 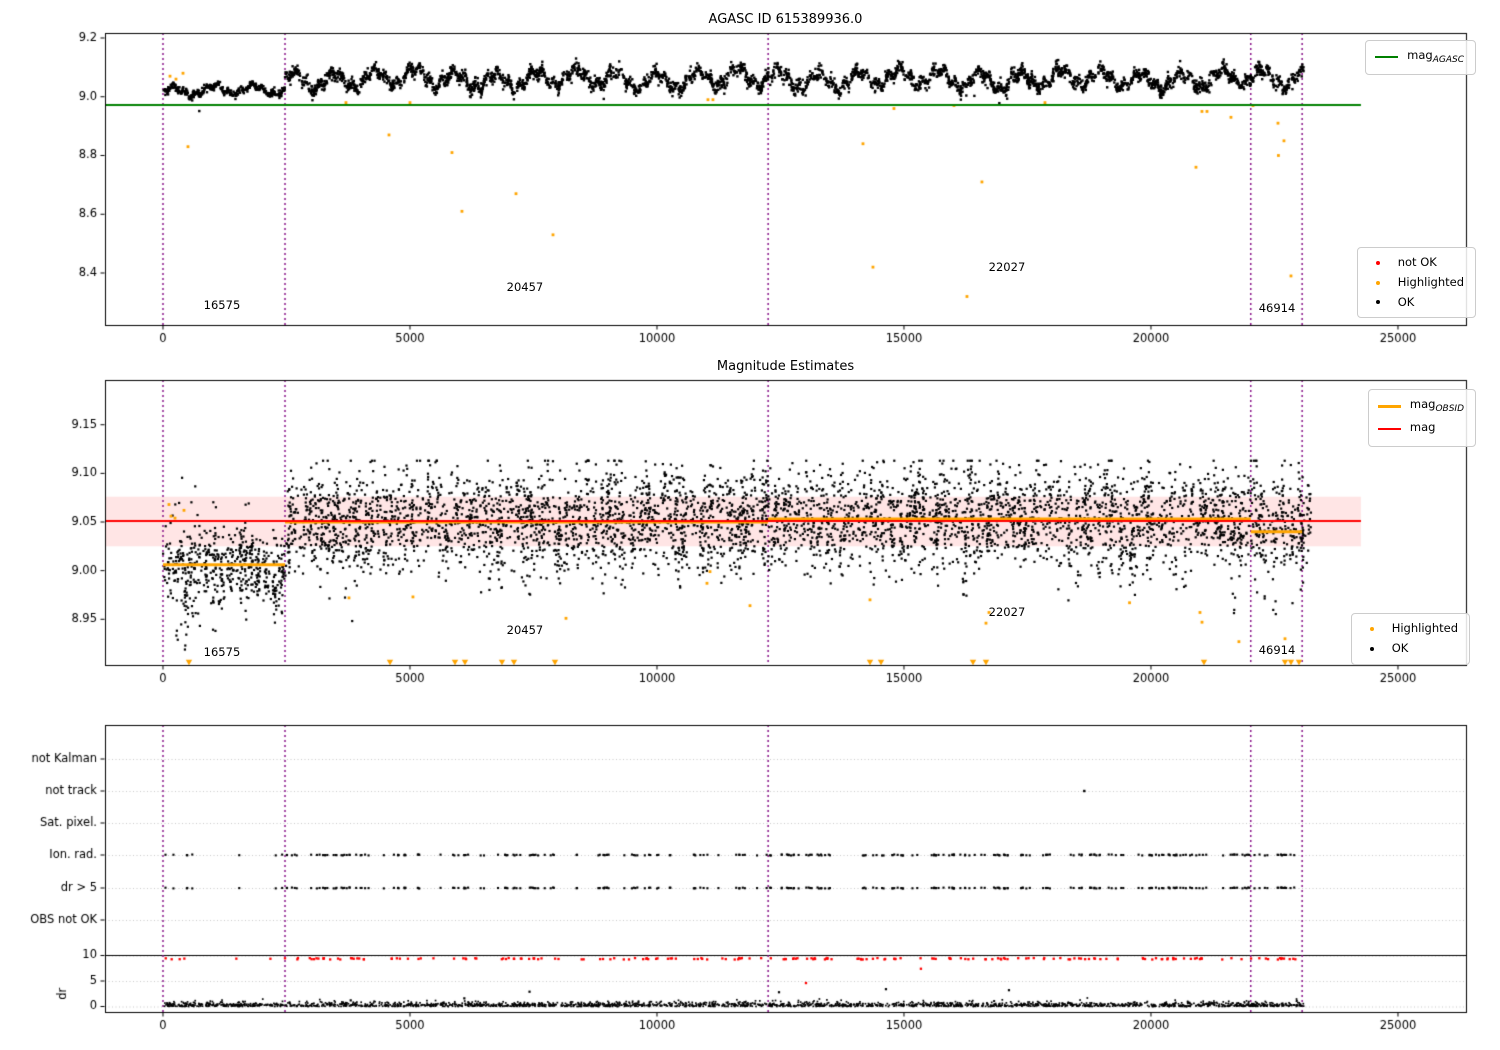 I want to click on legend-label-not-ok: not OK, so click(x=1417, y=262).